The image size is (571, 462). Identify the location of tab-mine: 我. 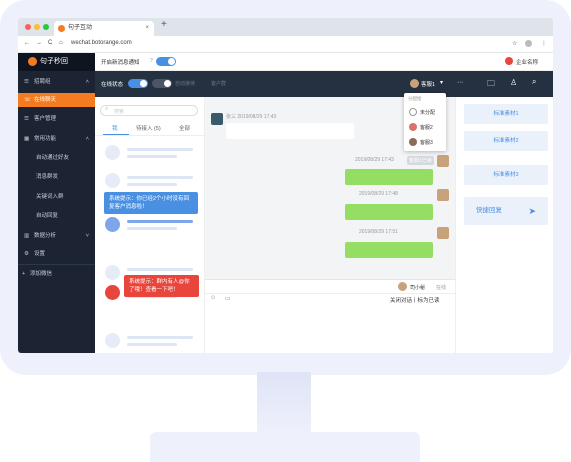
(115, 128).